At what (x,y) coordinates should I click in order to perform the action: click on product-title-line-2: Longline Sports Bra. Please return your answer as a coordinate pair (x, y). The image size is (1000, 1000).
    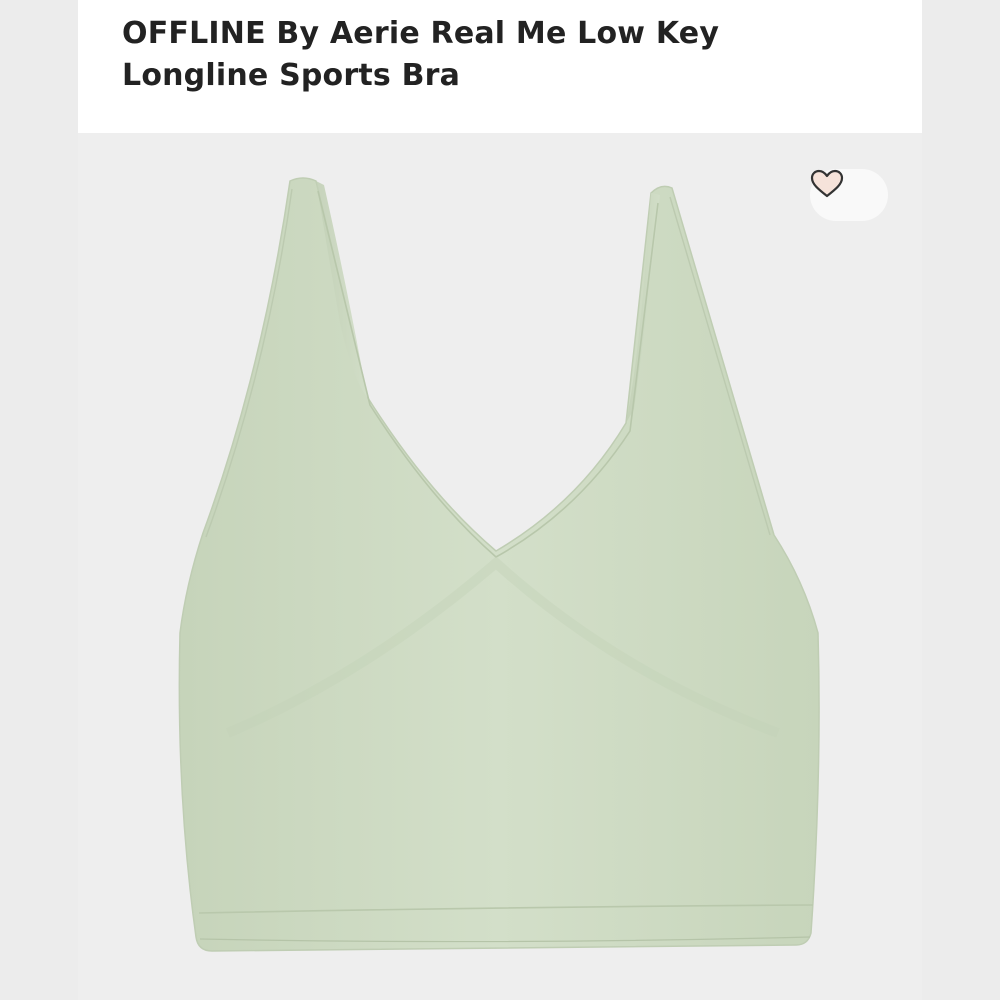
    Looking at the image, I should click on (291, 75).